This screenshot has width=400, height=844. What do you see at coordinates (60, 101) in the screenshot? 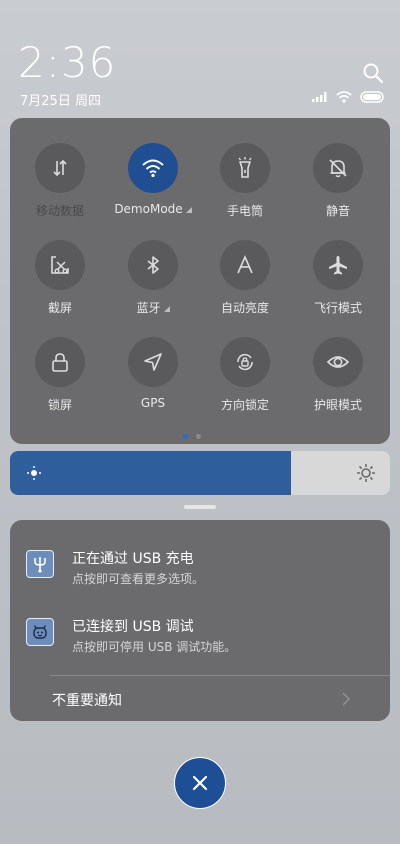
I see `date: 7月25日 周四` at bounding box center [60, 101].